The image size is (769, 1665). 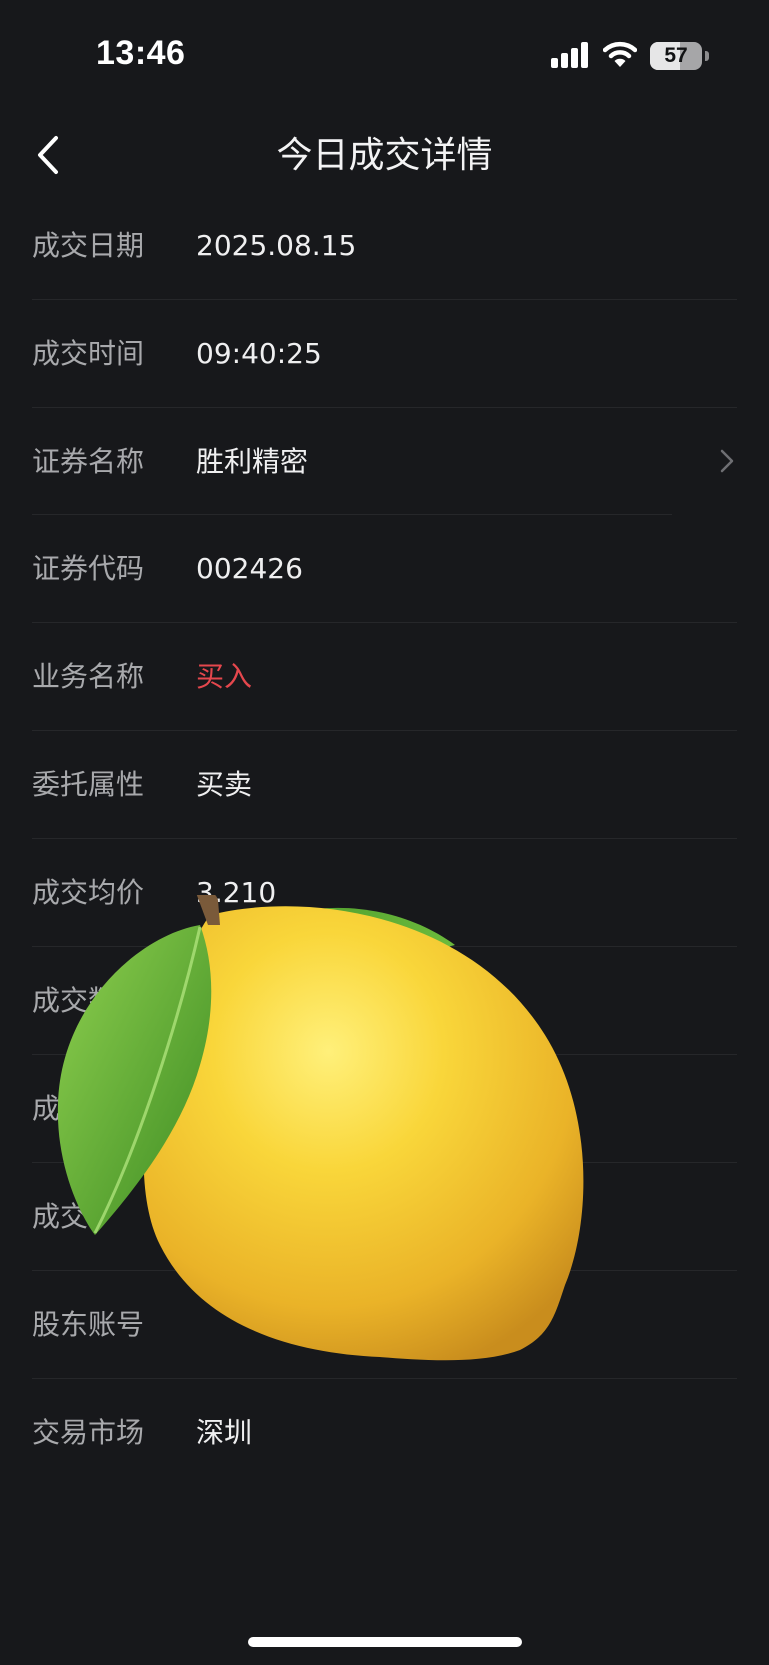 I want to click on wifi-icon, so click(x=620, y=54).